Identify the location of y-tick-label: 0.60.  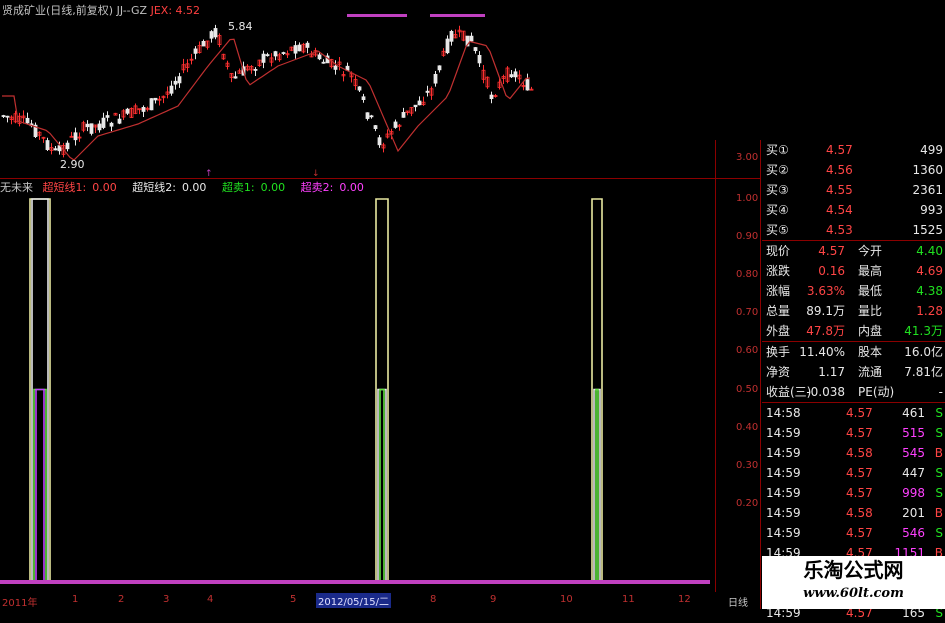
(747, 351).